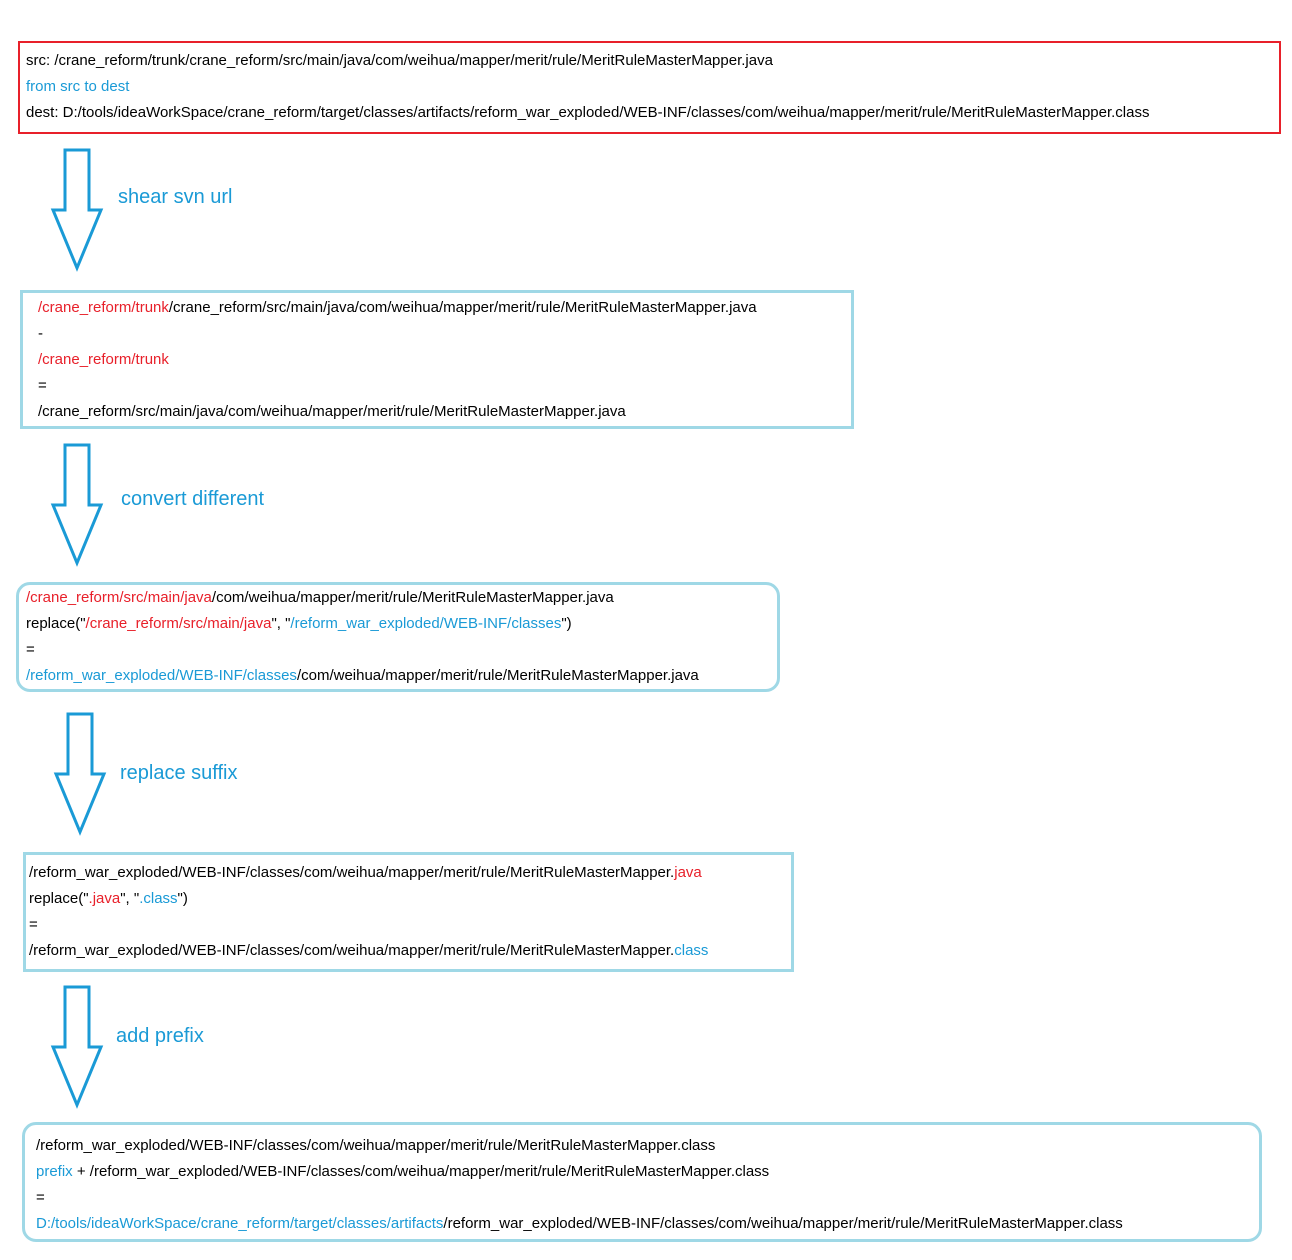 The width and height of the screenshot is (1292, 1260). I want to click on box2-line-3: /crane_reform/trunk, so click(103, 359).